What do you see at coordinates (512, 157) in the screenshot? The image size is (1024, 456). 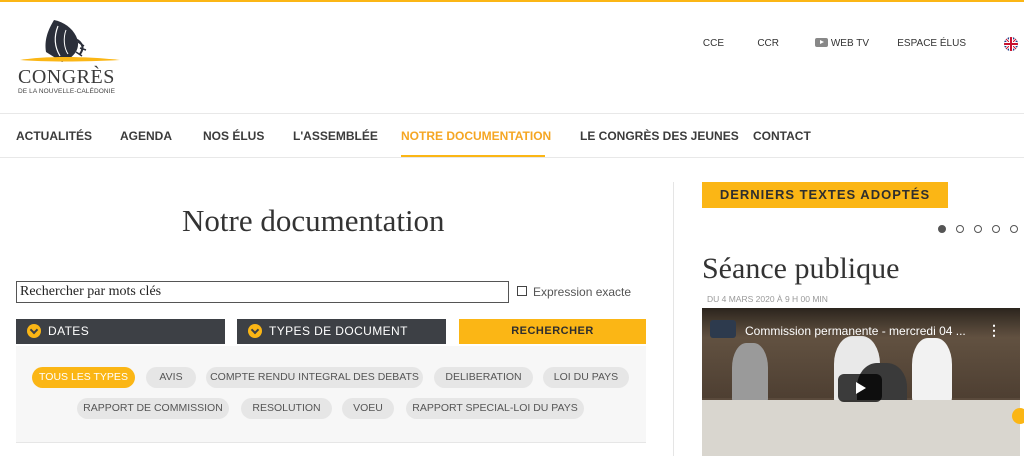 I see `nav-divider` at bounding box center [512, 157].